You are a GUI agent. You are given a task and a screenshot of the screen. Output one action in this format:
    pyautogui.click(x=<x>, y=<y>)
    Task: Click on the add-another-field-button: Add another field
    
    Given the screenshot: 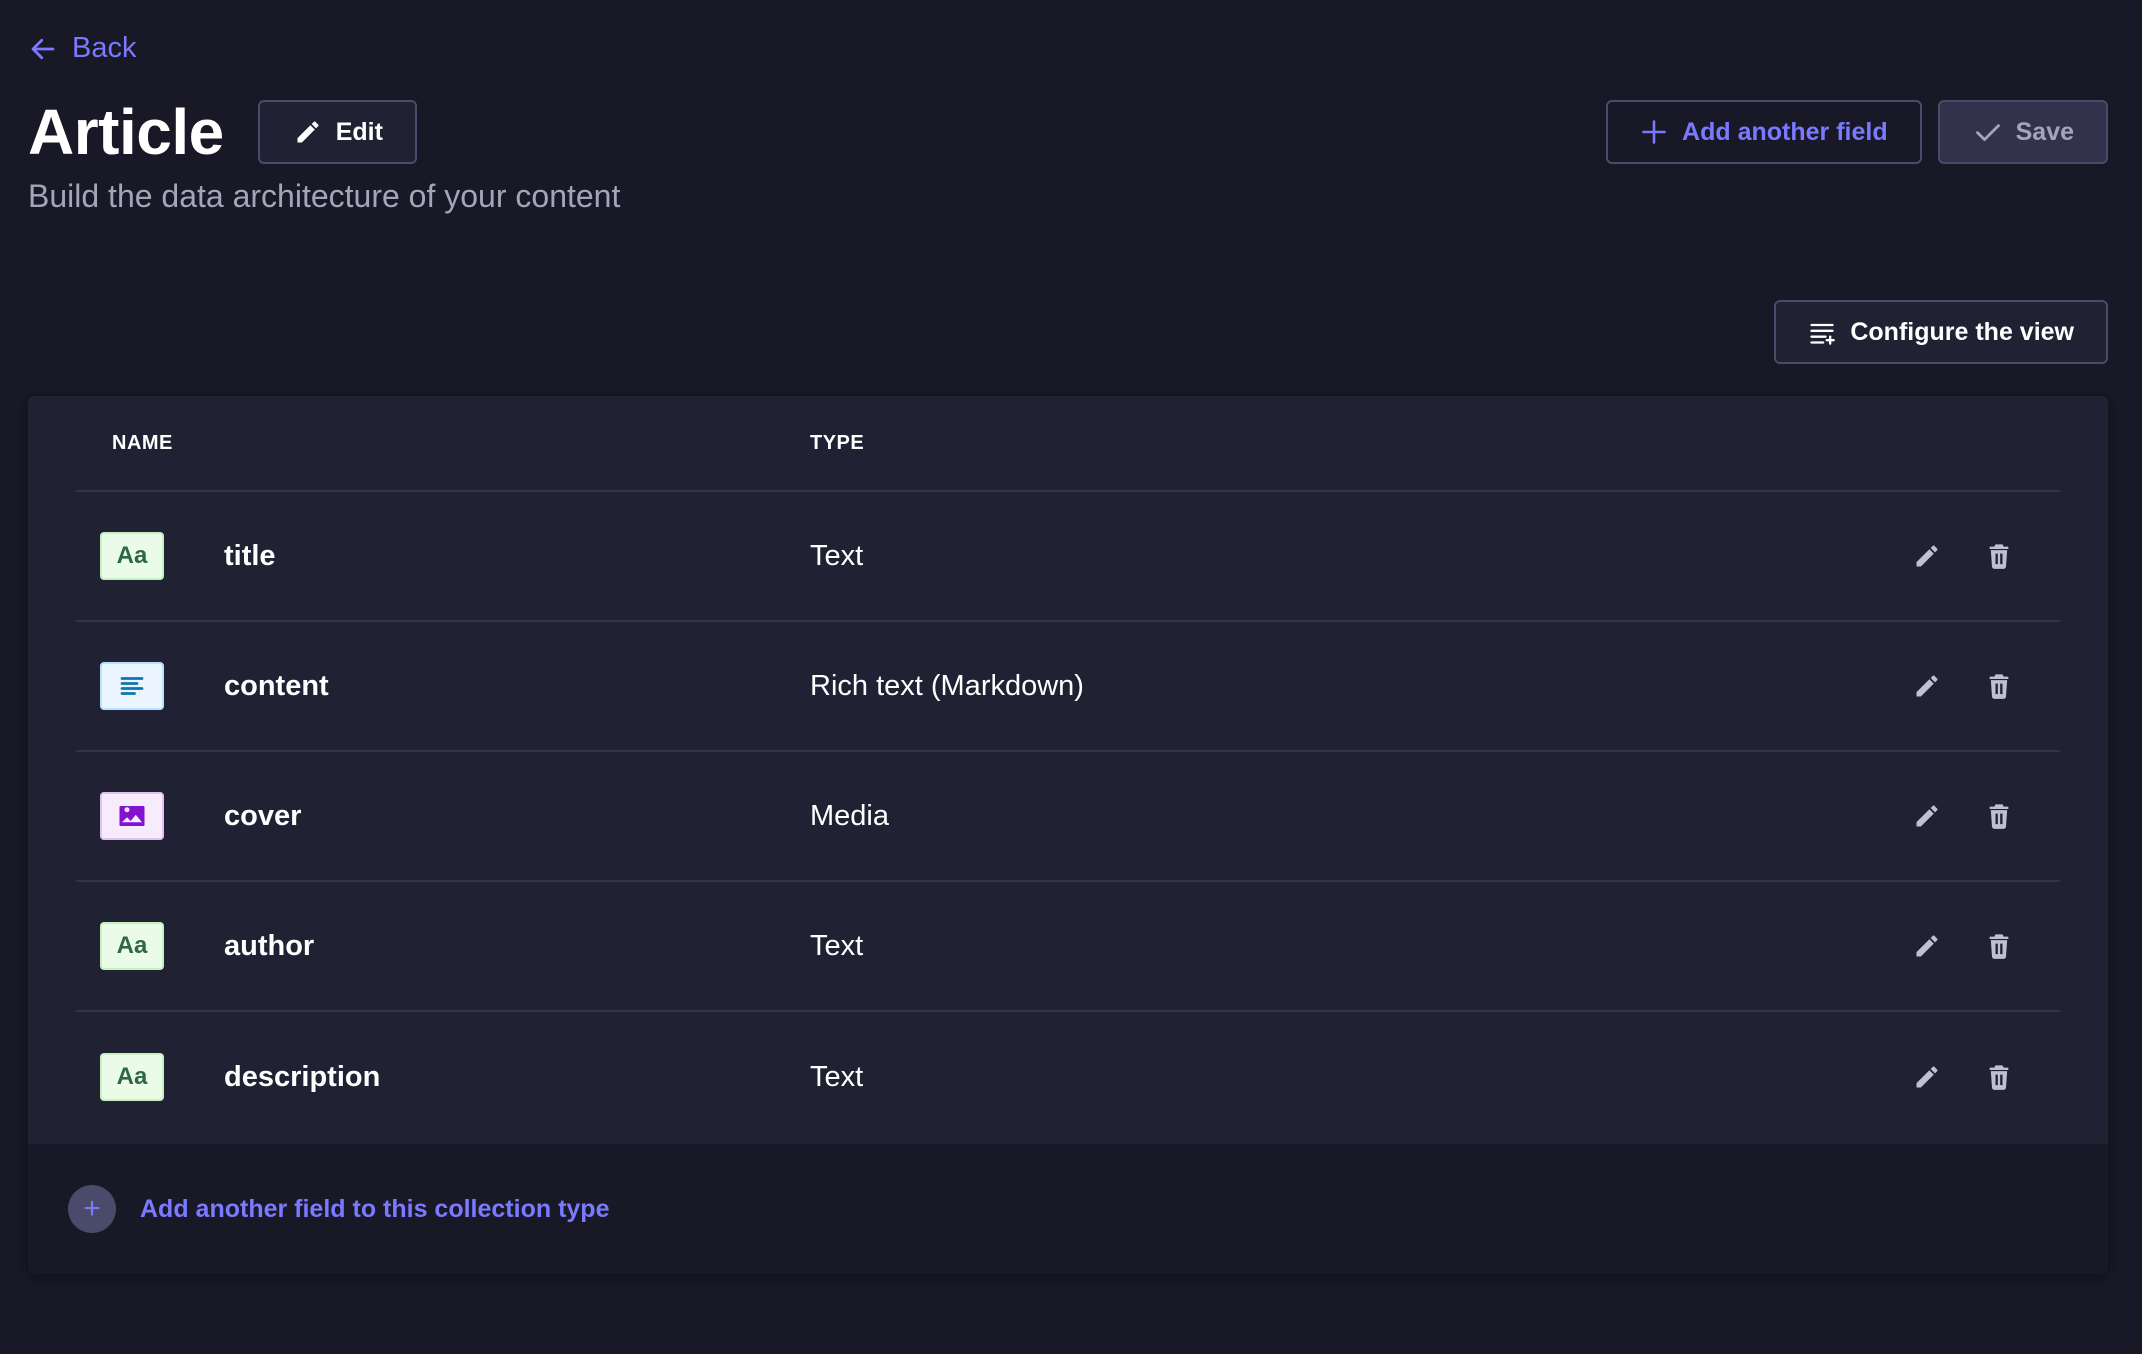 What is the action you would take?
    pyautogui.click(x=1764, y=132)
    